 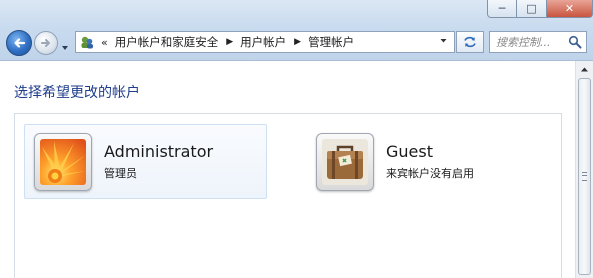 I want to click on account-type-label: 管理员, so click(x=120, y=173).